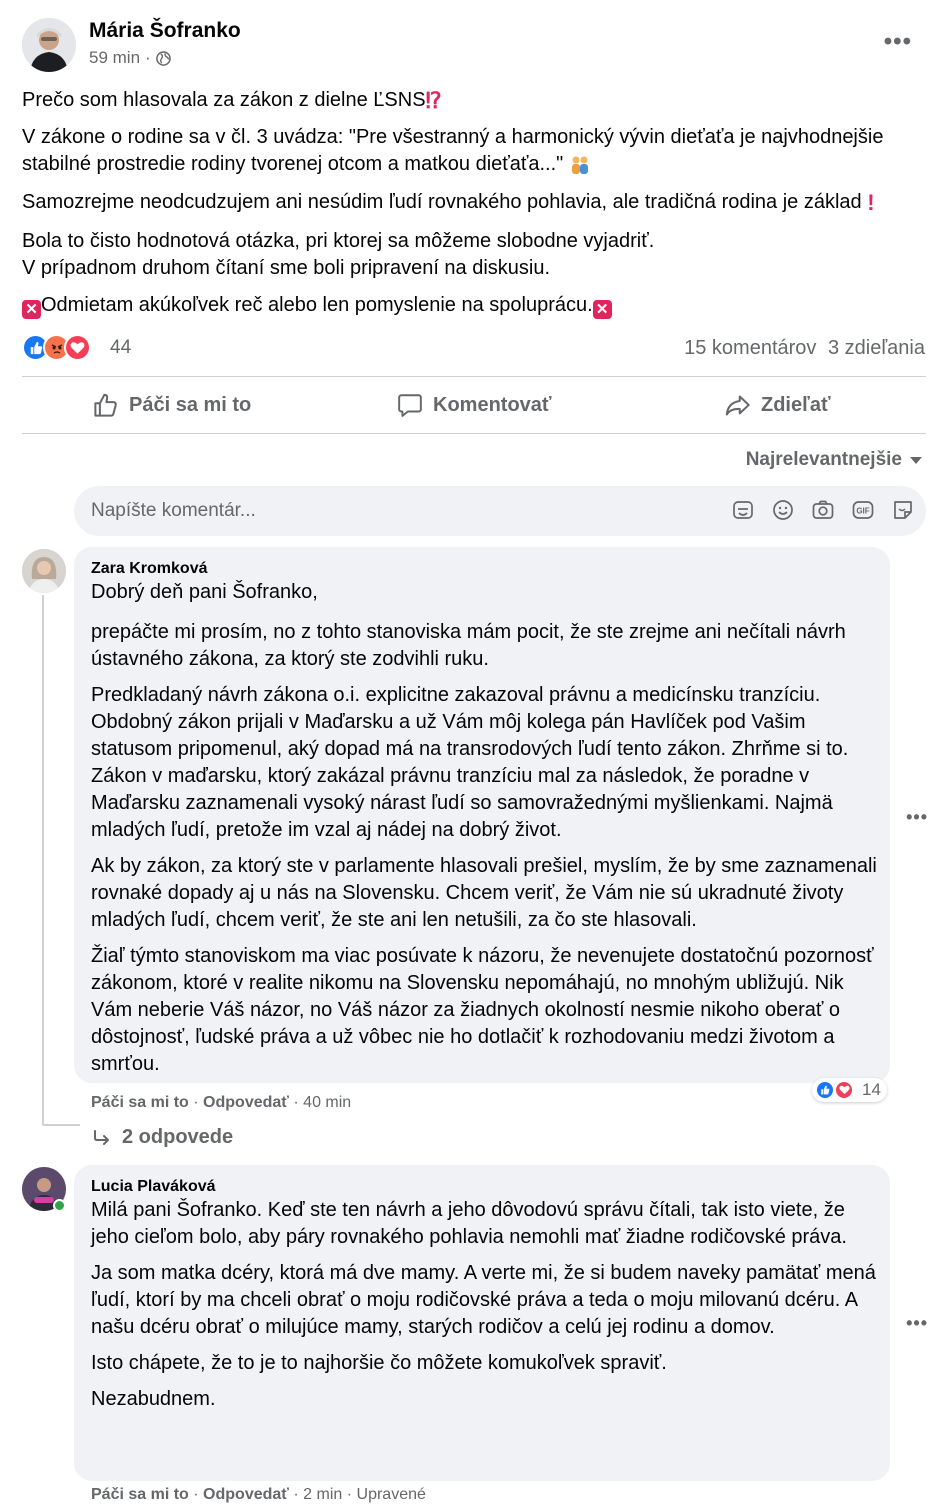 The width and height of the screenshot is (950, 1512). Describe the element at coordinates (474, 376) in the screenshot. I see `divider-top` at that location.